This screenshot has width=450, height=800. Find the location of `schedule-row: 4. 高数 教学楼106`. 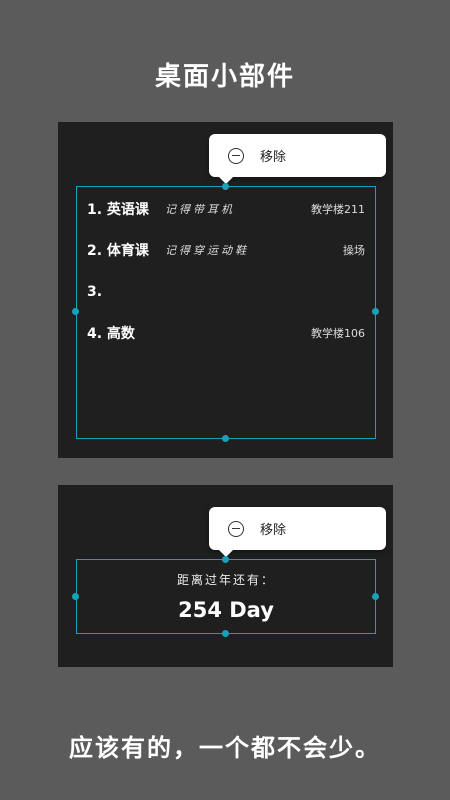

schedule-row: 4. 高数 教学楼106 is located at coordinates (226, 333).